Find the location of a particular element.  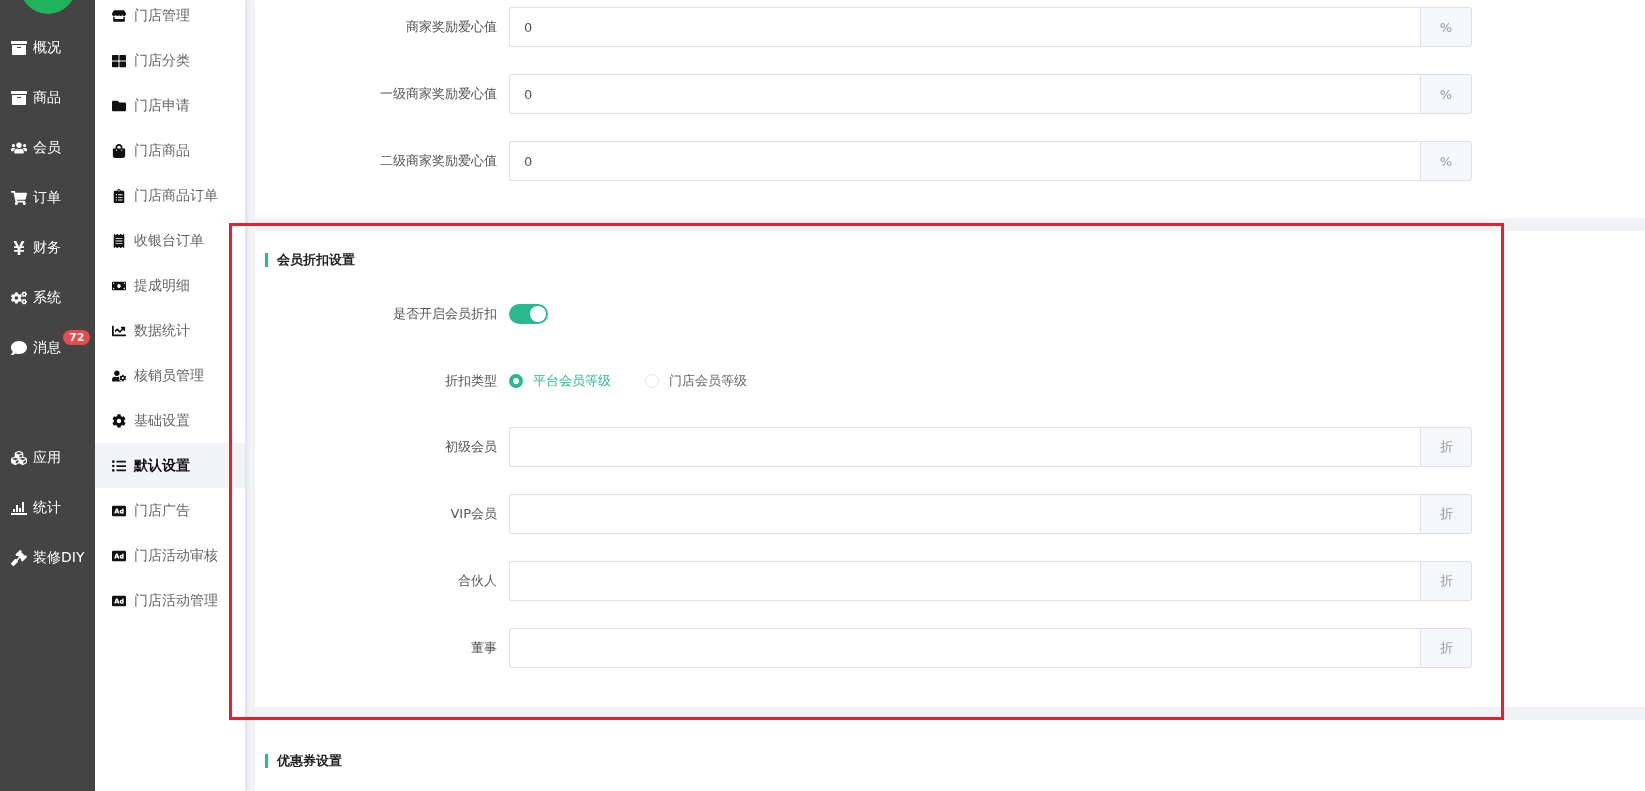

cart-icon is located at coordinates (19, 198).